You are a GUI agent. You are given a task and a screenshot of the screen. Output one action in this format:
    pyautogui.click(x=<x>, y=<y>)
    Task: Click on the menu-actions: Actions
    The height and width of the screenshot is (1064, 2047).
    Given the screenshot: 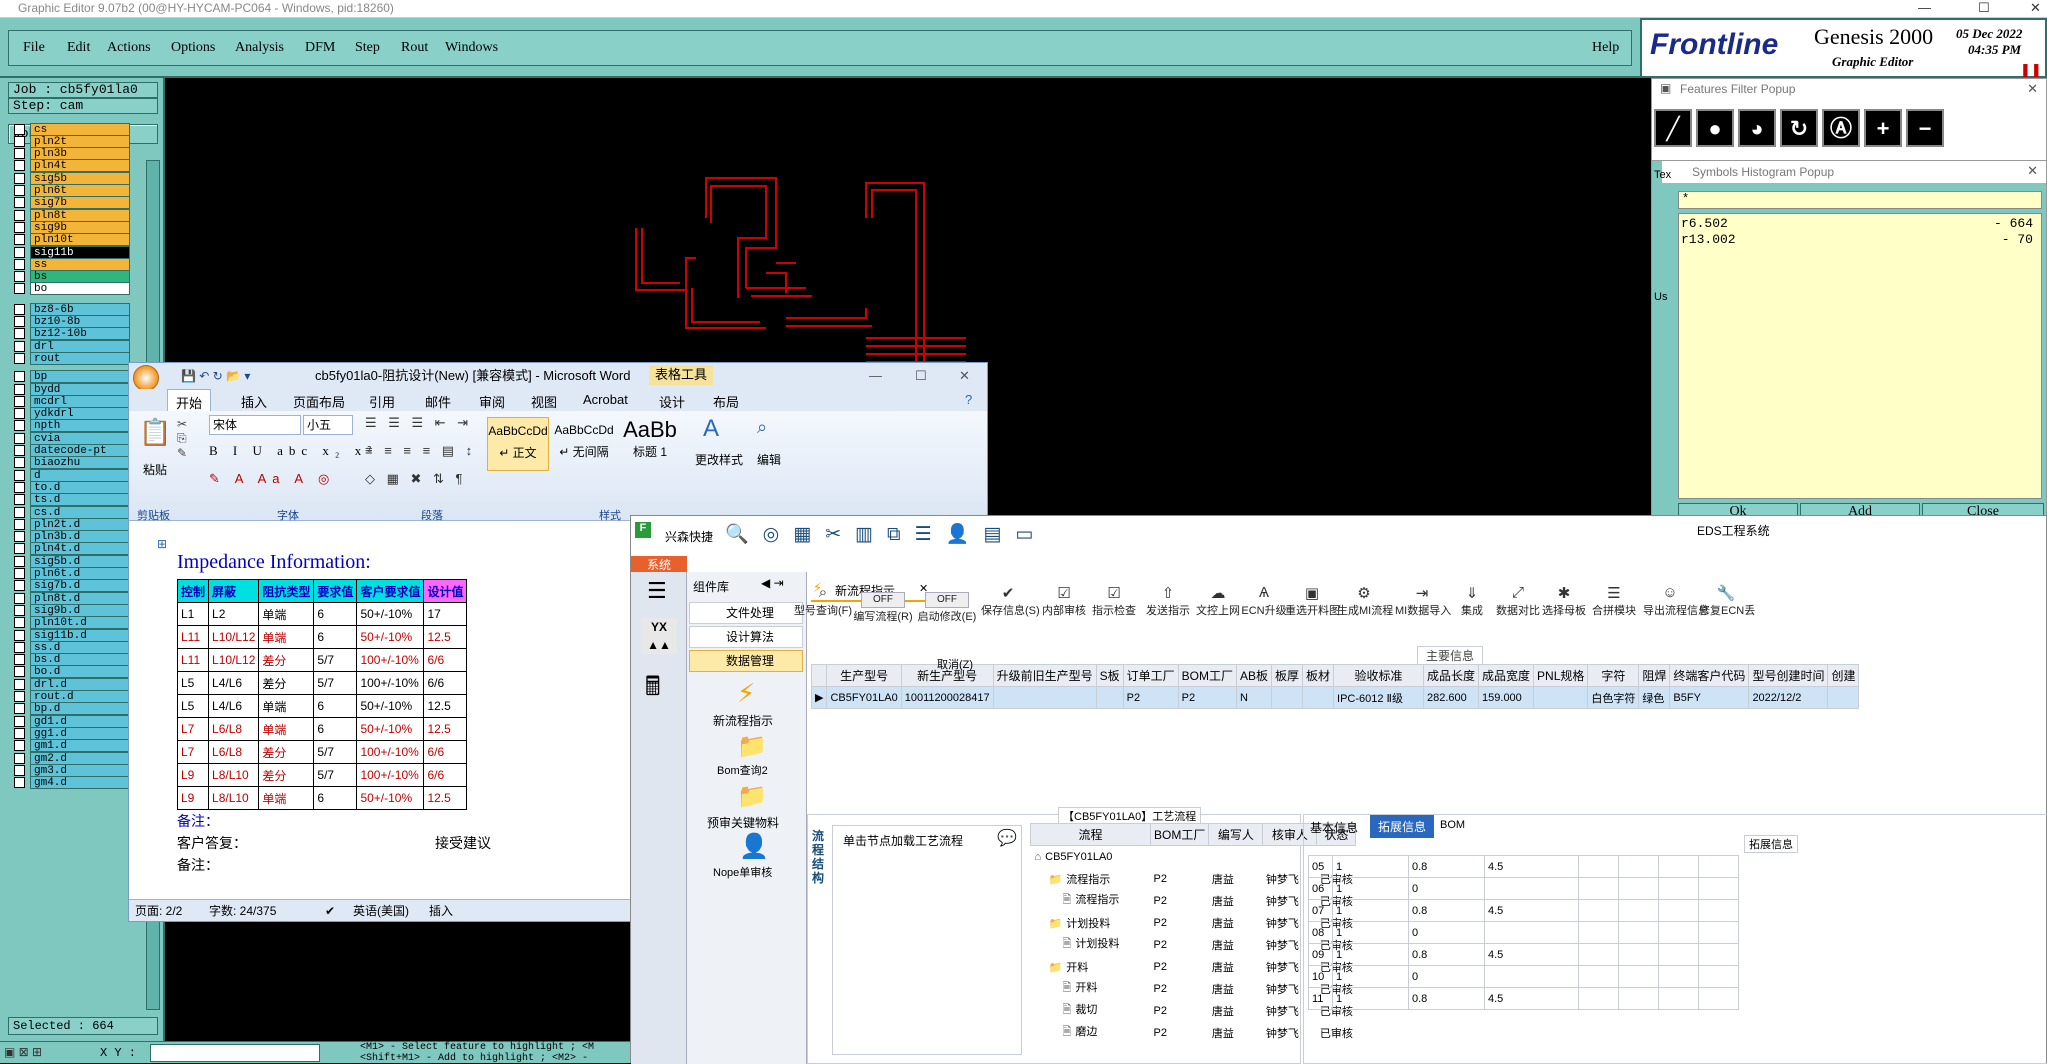 What is the action you would take?
    pyautogui.click(x=129, y=48)
    